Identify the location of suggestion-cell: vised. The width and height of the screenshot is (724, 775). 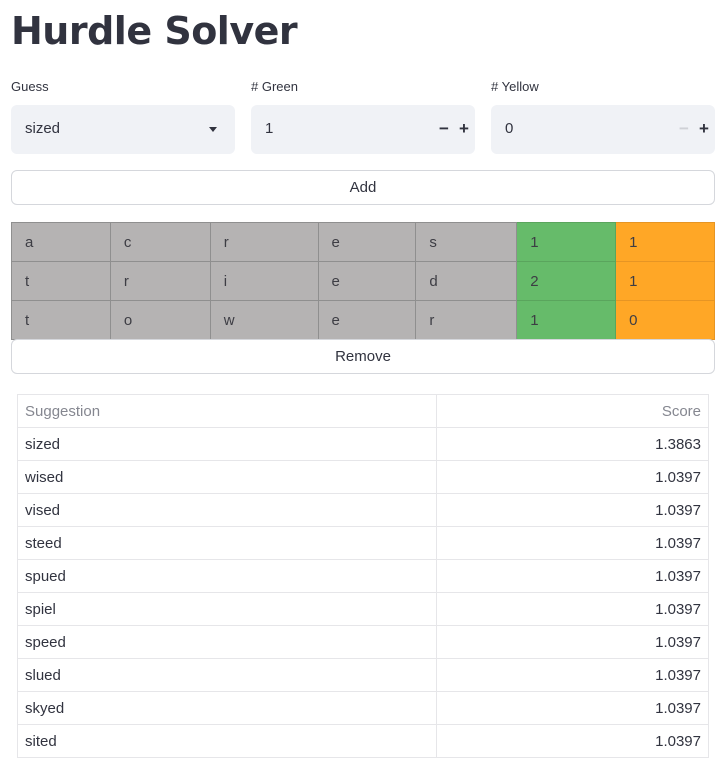
(227, 510).